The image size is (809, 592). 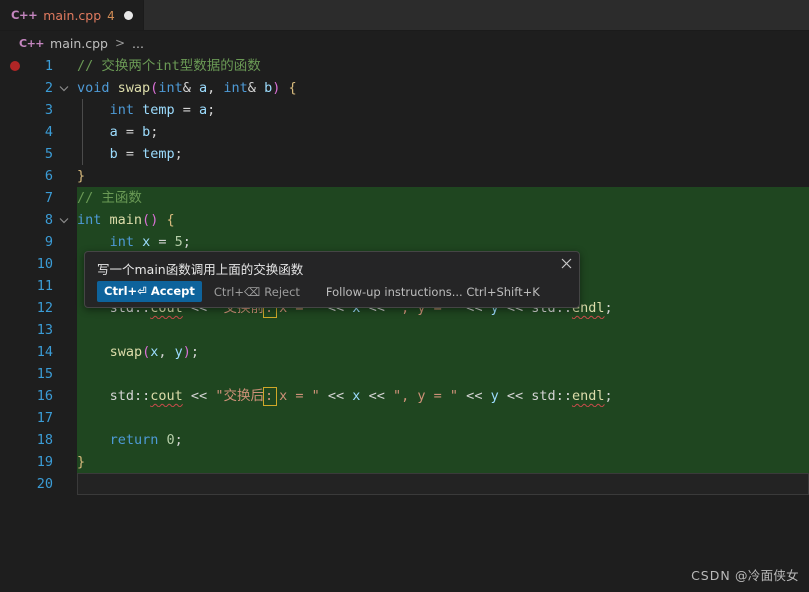 I want to click on editor-tab-main-cpp: C++ main.cpp 4, so click(x=72, y=15).